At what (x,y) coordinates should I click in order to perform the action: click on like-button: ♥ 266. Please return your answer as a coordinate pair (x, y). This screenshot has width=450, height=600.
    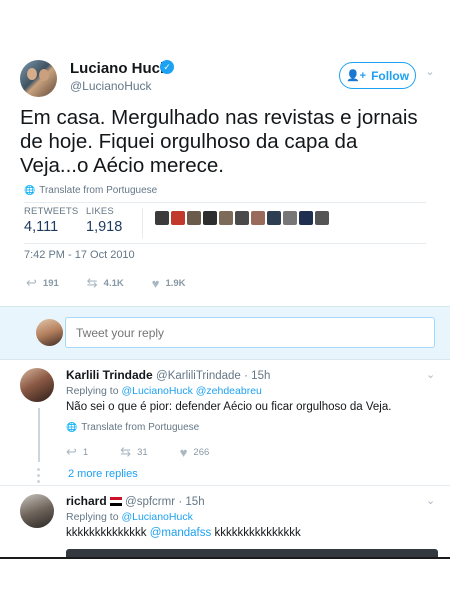
    Looking at the image, I should click on (195, 452).